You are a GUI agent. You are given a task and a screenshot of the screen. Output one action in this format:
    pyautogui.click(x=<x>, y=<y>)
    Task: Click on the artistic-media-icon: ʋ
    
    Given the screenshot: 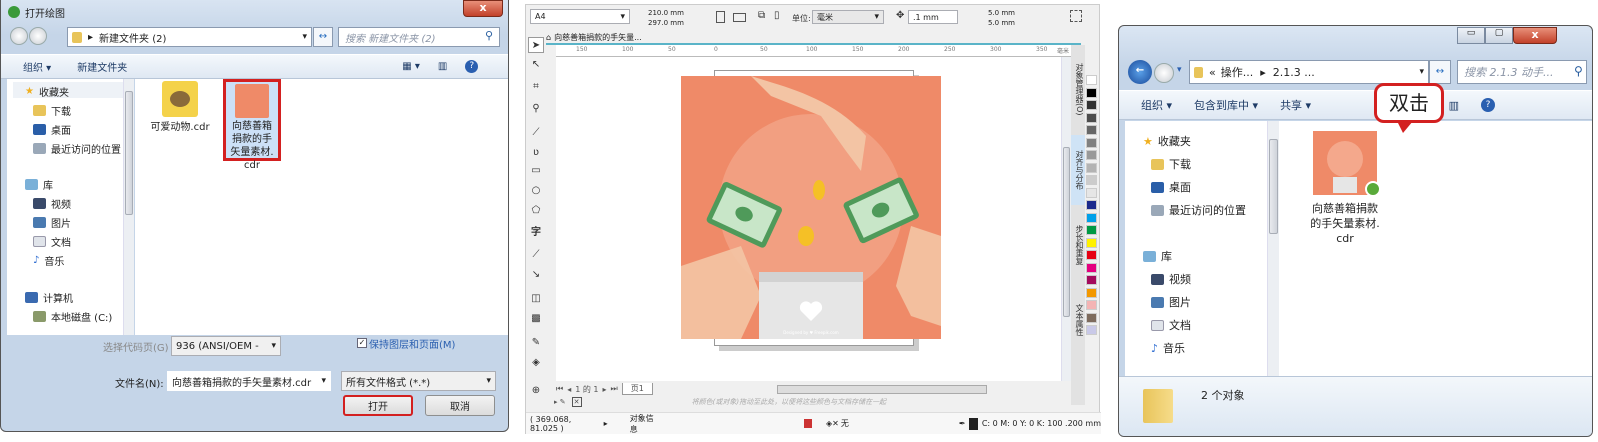 What is the action you would take?
    pyautogui.click(x=536, y=153)
    